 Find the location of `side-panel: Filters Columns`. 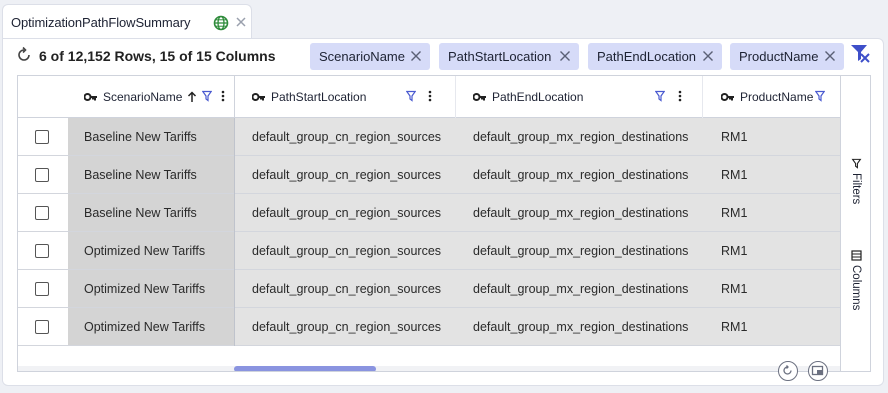

side-panel: Filters Columns is located at coordinates (855, 223).